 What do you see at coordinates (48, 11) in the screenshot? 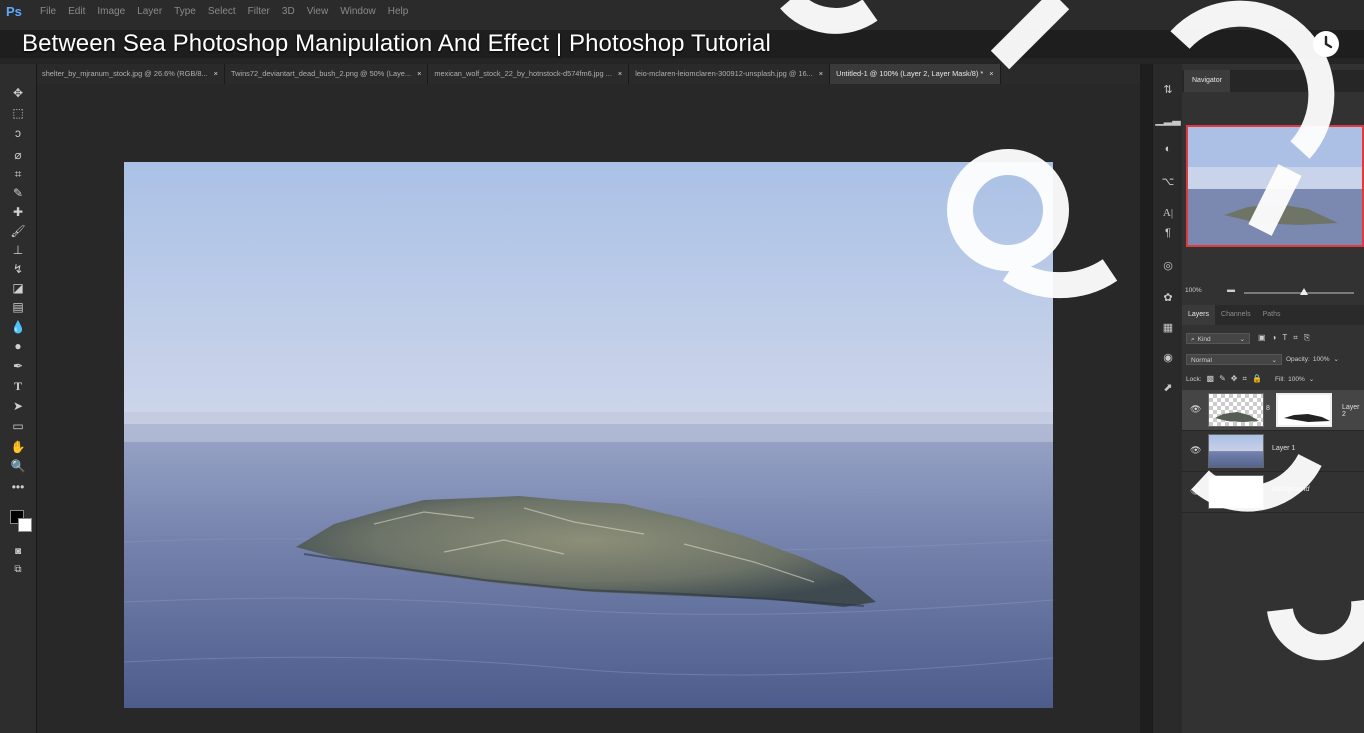
I see `menu-item-file: File` at bounding box center [48, 11].